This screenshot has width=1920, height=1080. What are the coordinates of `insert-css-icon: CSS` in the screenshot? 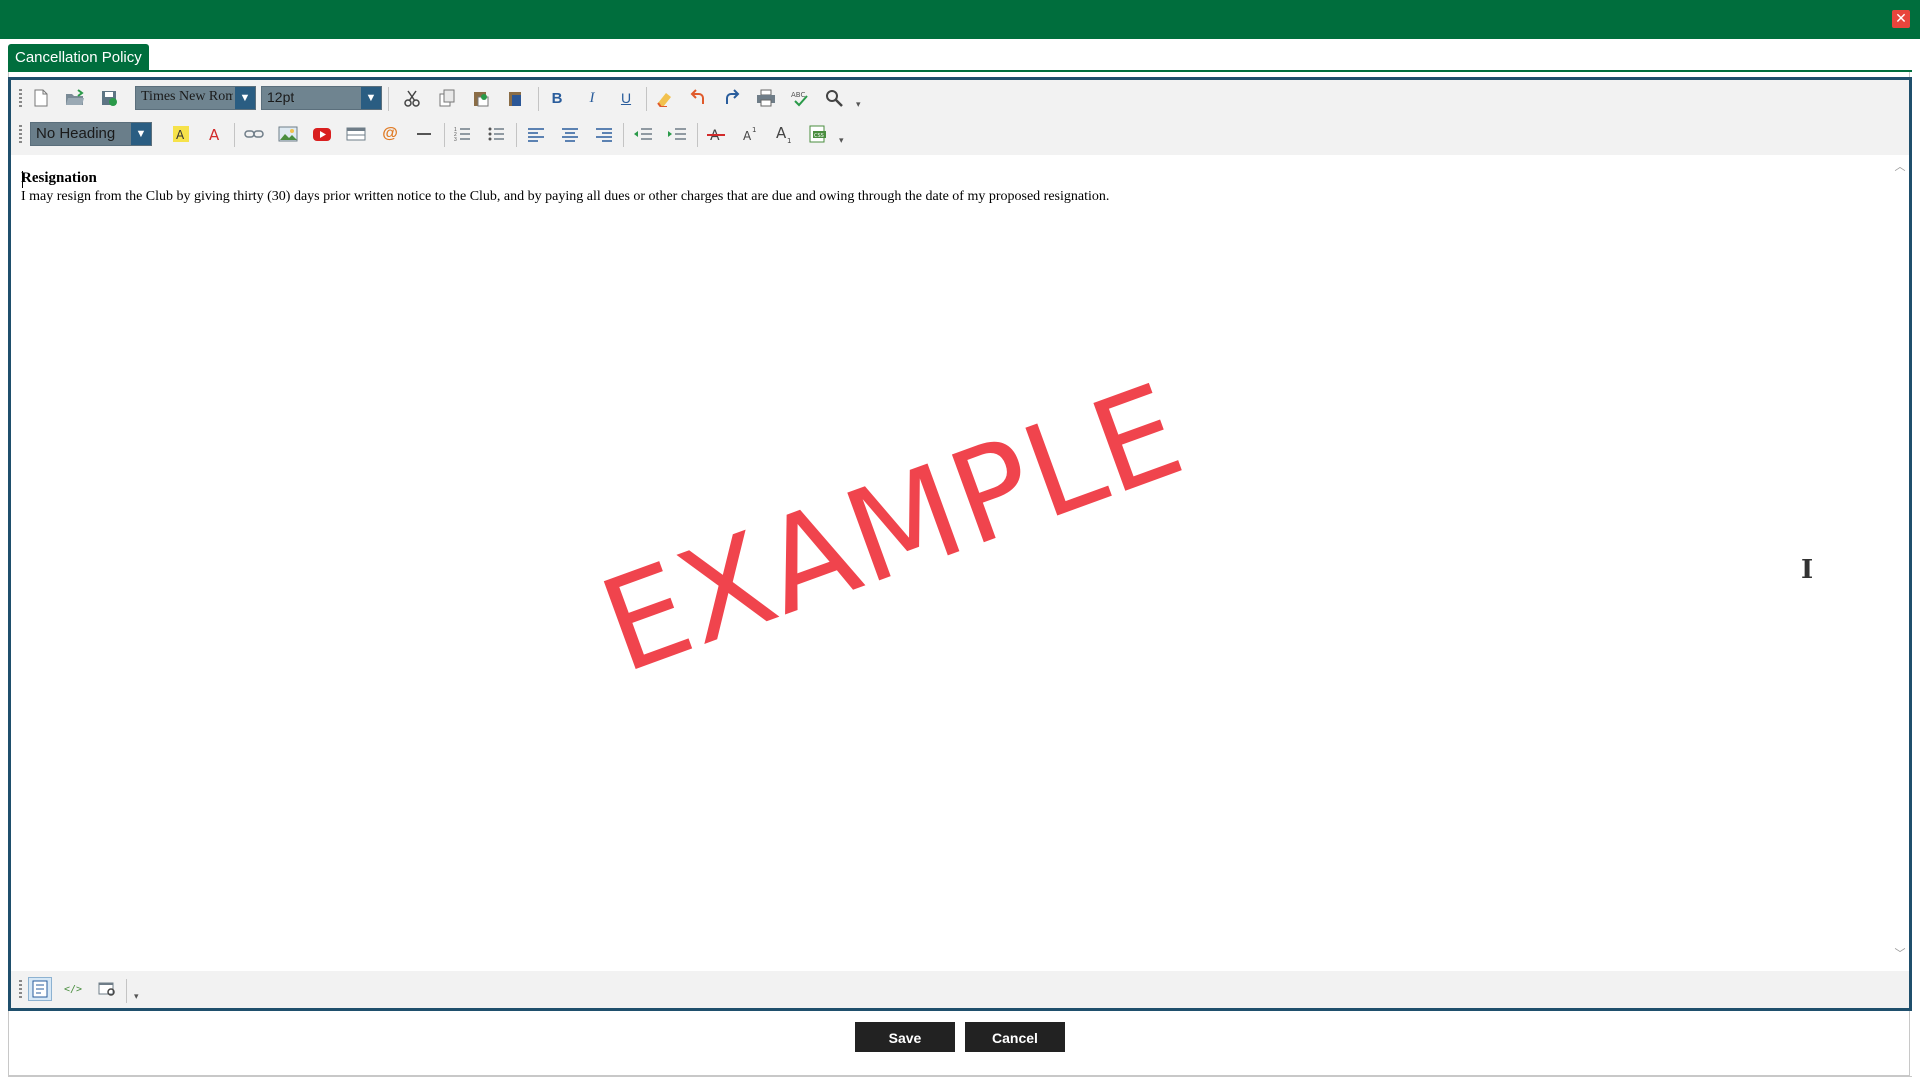 It's located at (818, 134).